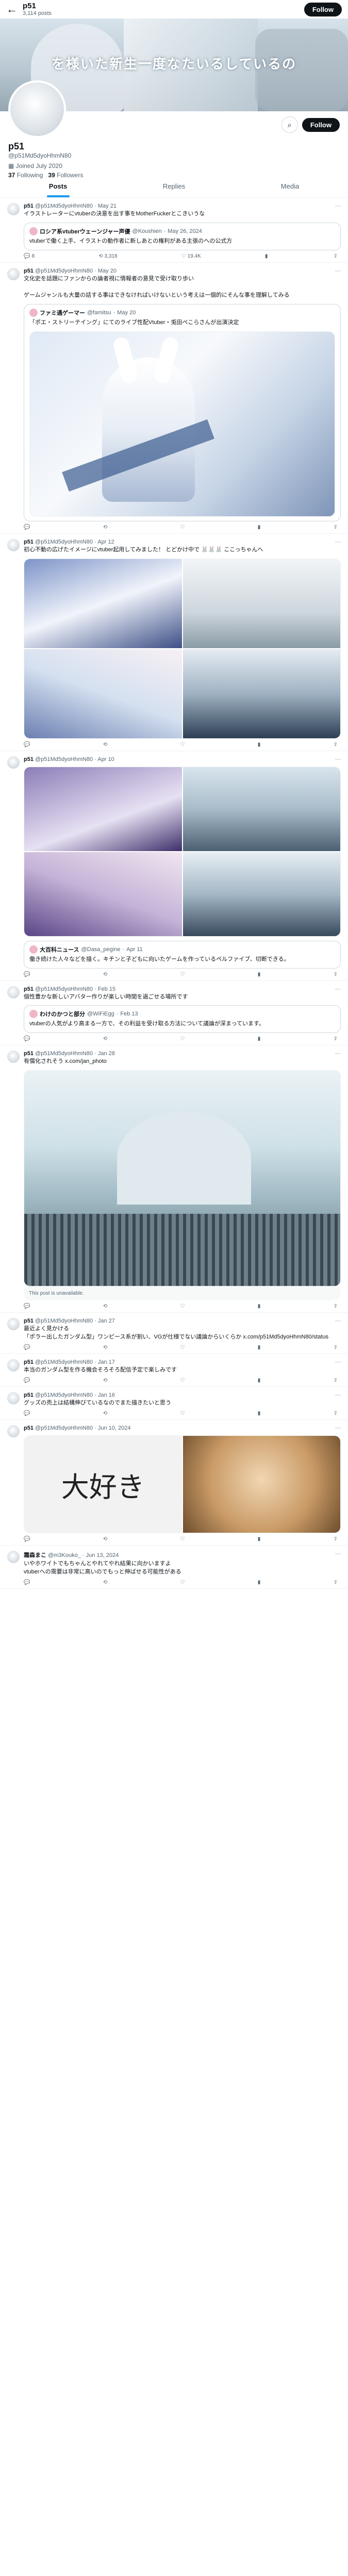 The height and width of the screenshot is (2576, 348). Describe the element at coordinates (58, 186) in the screenshot. I see `tab-posts: Posts` at that location.